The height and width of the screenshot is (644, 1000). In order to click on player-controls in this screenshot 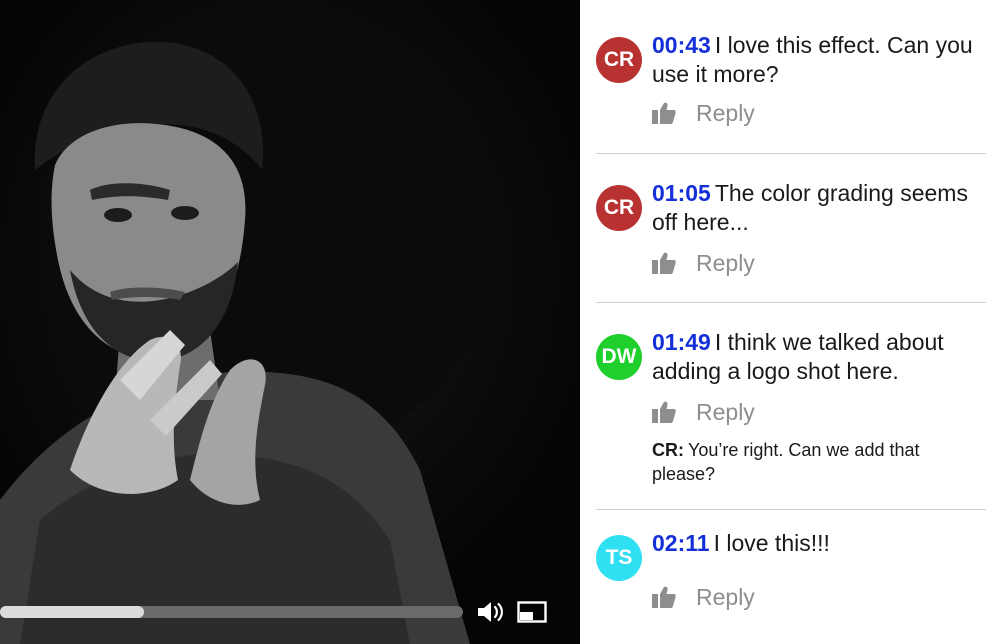, I will do `click(290, 613)`.